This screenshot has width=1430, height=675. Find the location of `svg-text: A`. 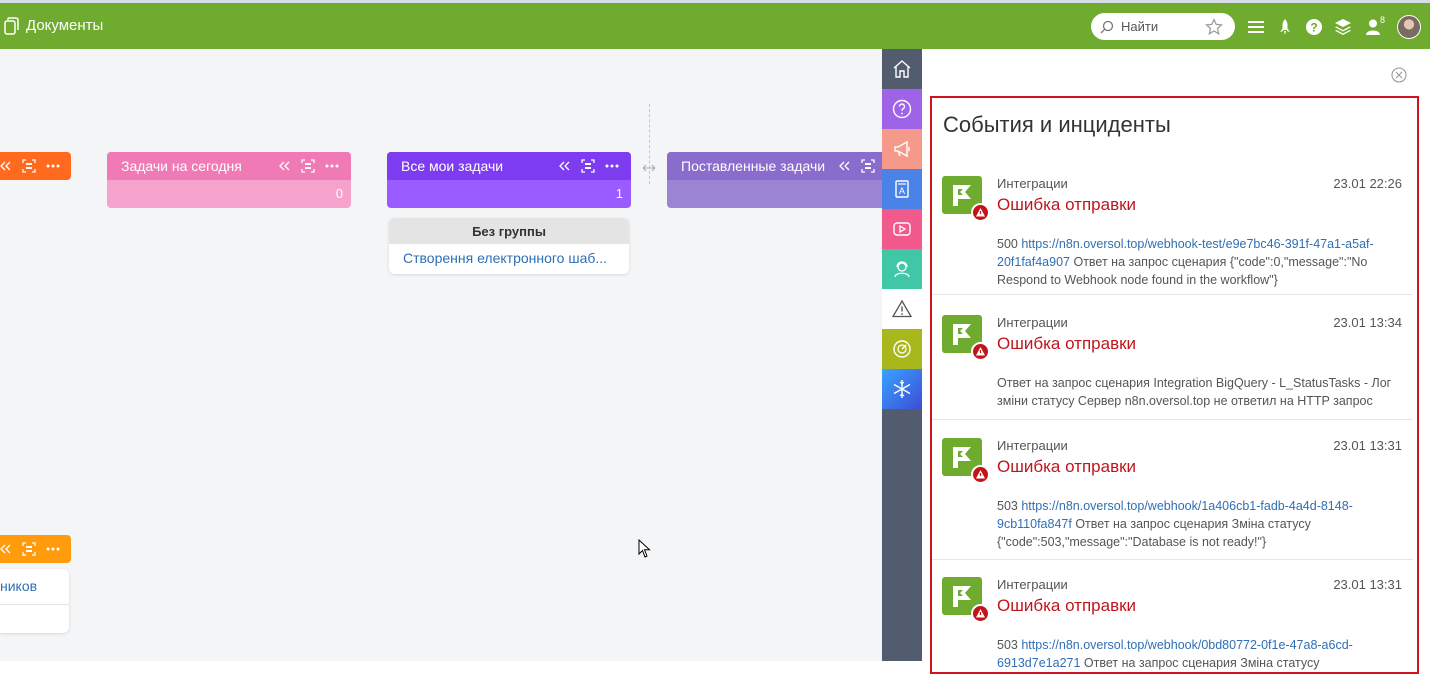

svg-text: A is located at coordinates (902, 191).